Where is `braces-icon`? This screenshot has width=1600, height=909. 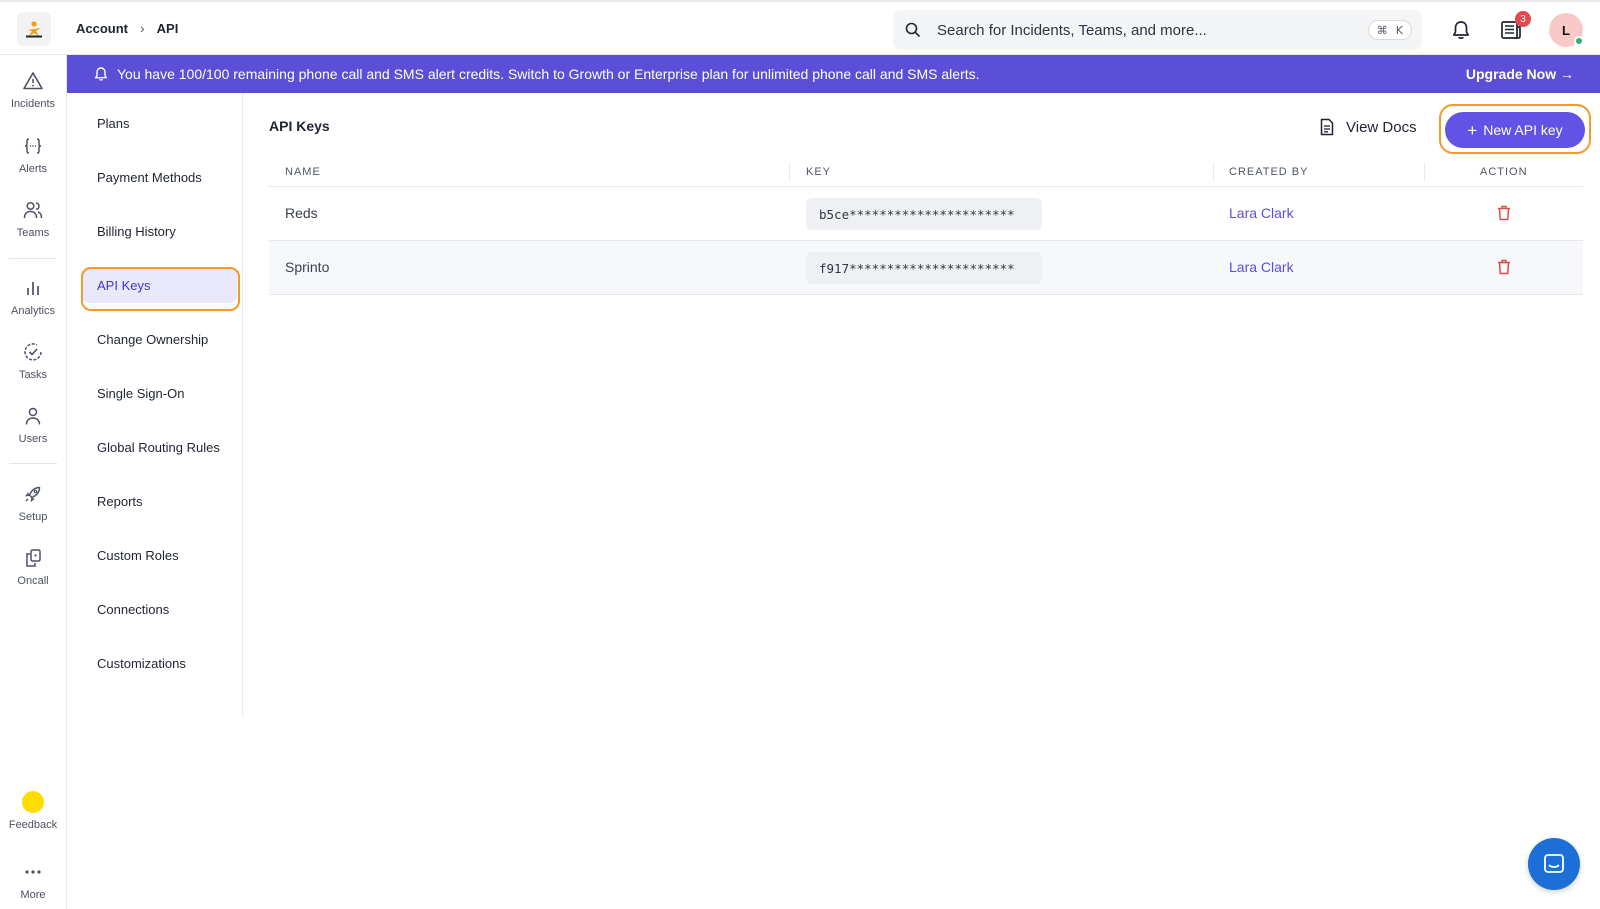 braces-icon is located at coordinates (33, 146).